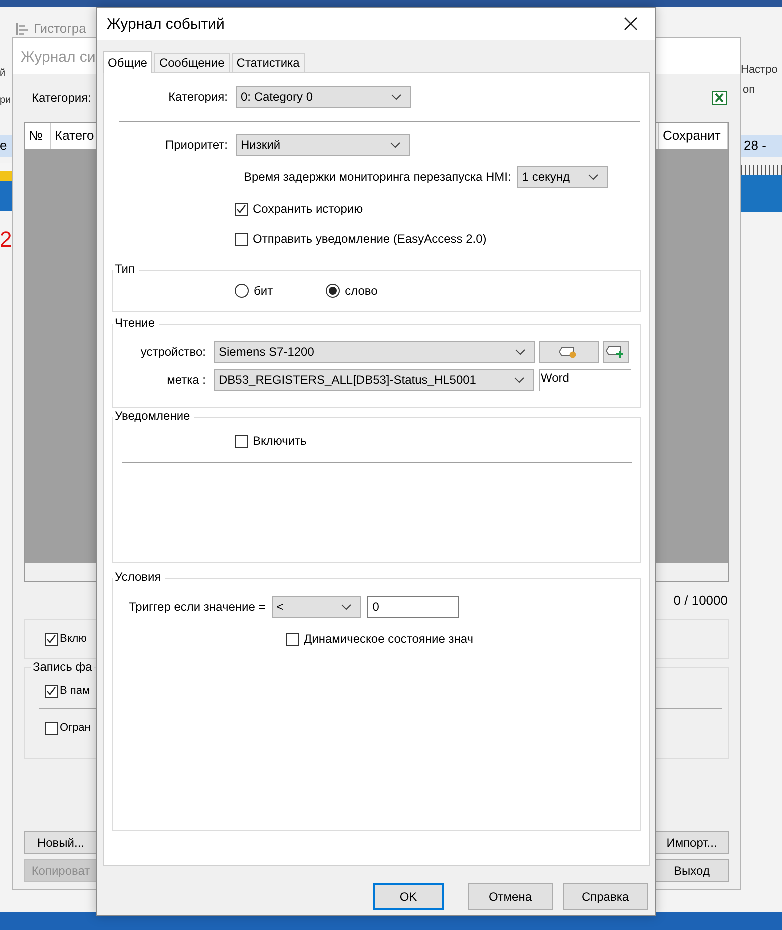 Image resolution: width=782 pixels, height=930 pixels. What do you see at coordinates (323, 97) in the screenshot?
I see `category-dropdown: 0: Category 0` at bounding box center [323, 97].